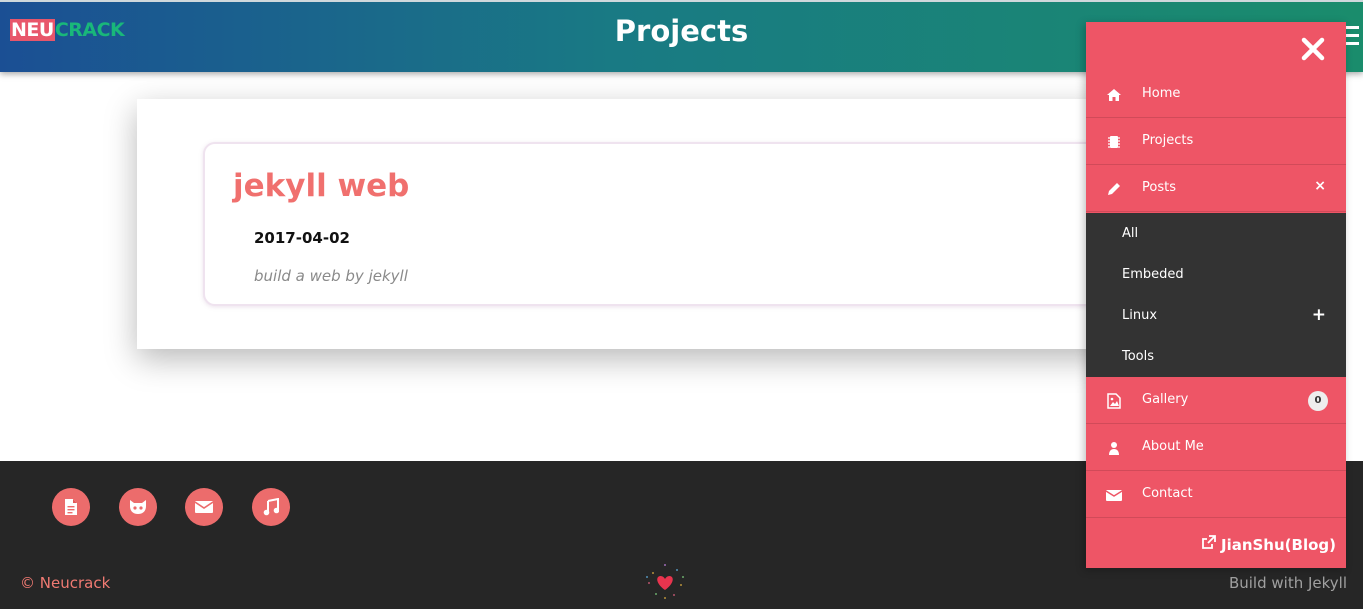 This screenshot has height=609, width=1363. What do you see at coordinates (1165, 399) in the screenshot?
I see `menu-item-label: Gallery` at bounding box center [1165, 399].